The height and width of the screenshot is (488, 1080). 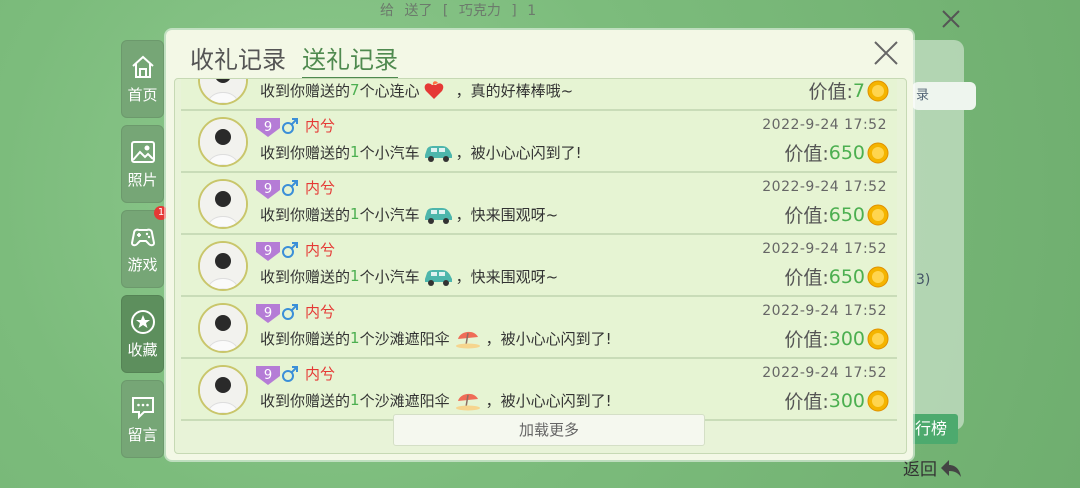 I want to click on back-button: 返回, so click(x=933, y=467).